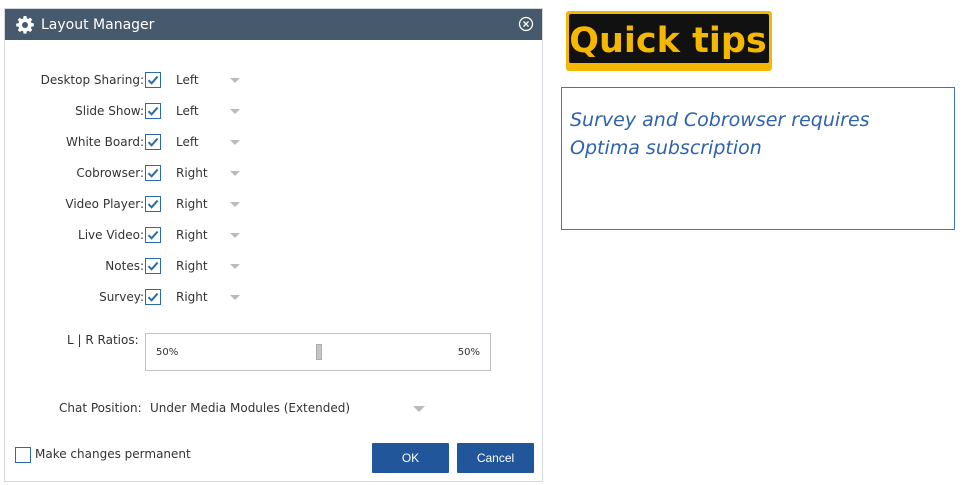 The height and width of the screenshot is (485, 964). Describe the element at coordinates (104, 204) in the screenshot. I see `module-label: Video Player:` at that location.